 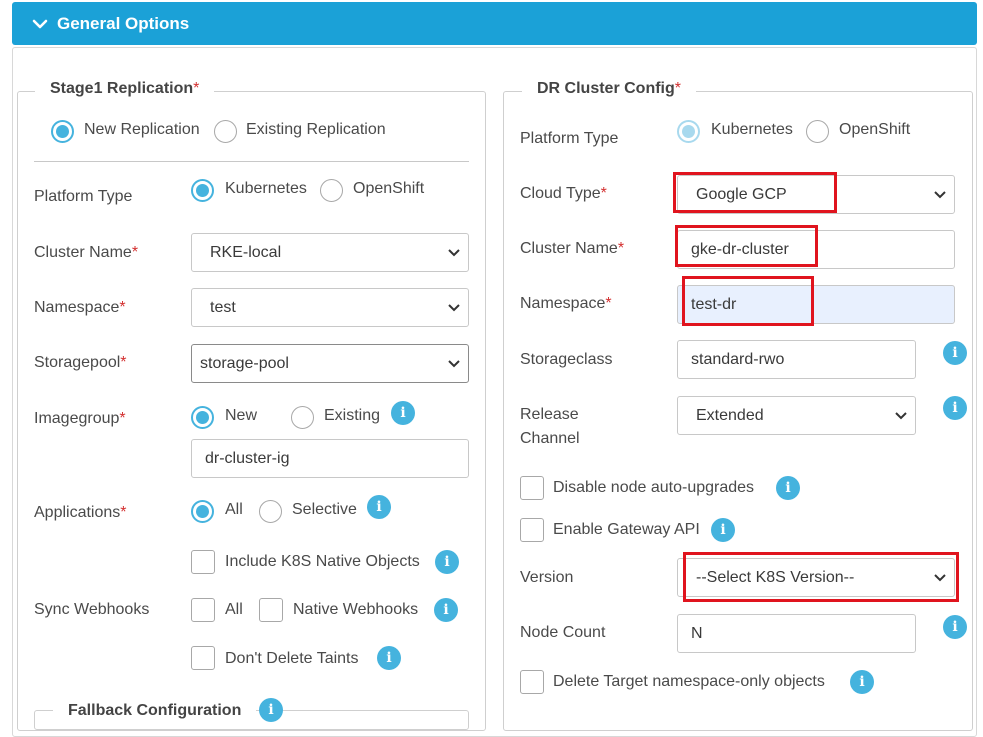 What do you see at coordinates (563, 632) in the screenshot?
I see `node-count-label: Node Count` at bounding box center [563, 632].